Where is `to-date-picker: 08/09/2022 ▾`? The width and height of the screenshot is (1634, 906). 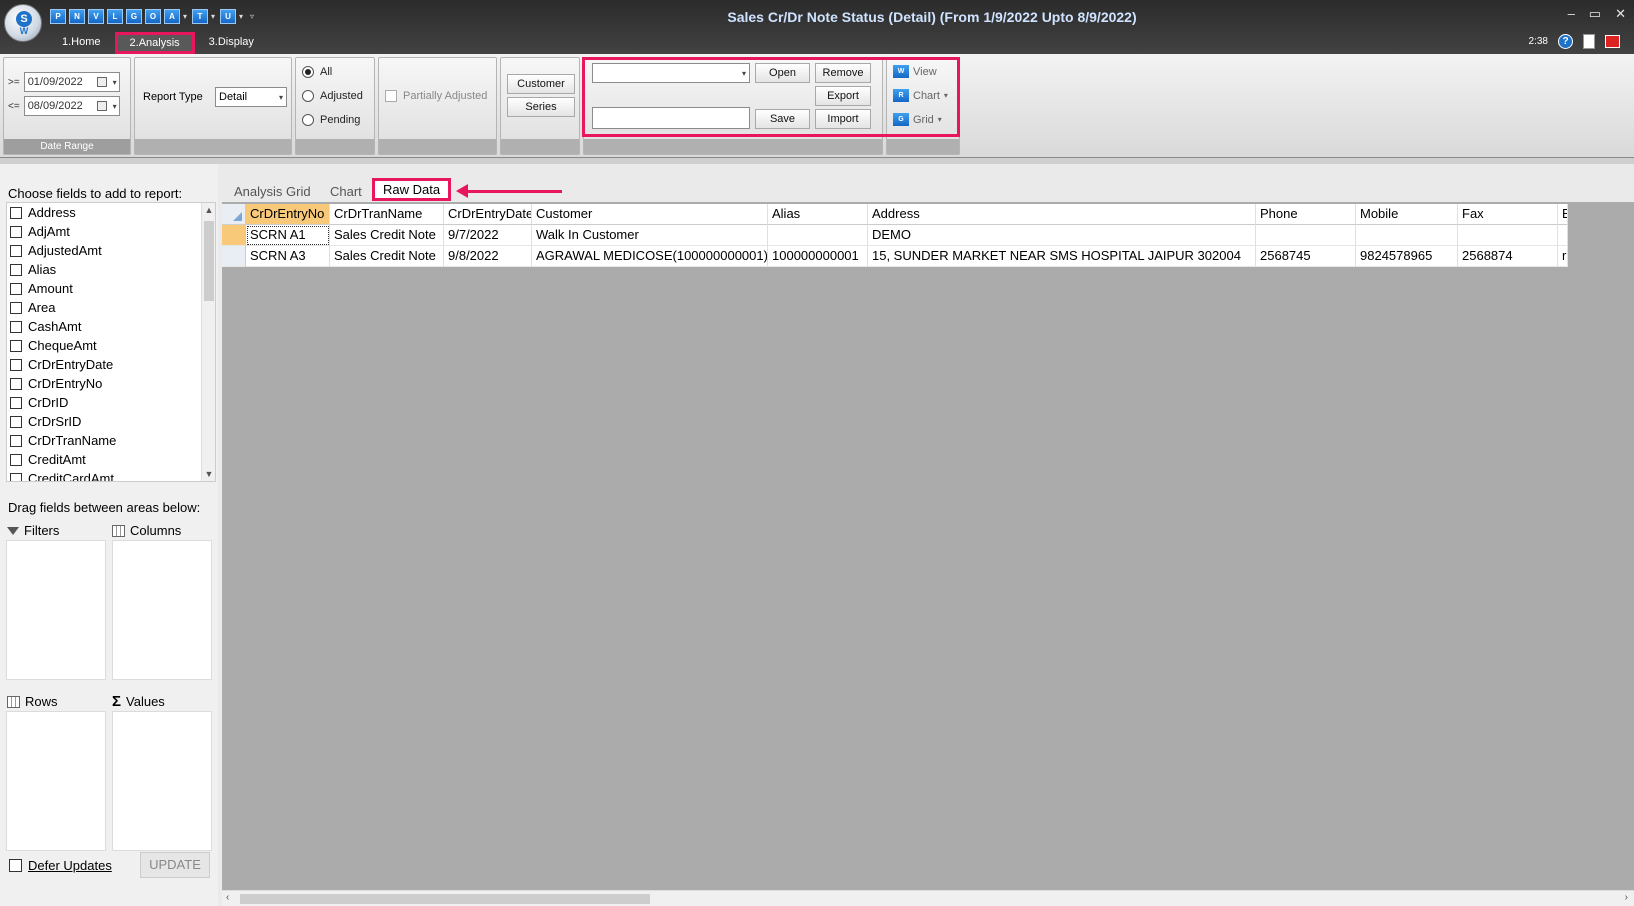
to-date-picker: 08/09/2022 ▾ is located at coordinates (71, 106).